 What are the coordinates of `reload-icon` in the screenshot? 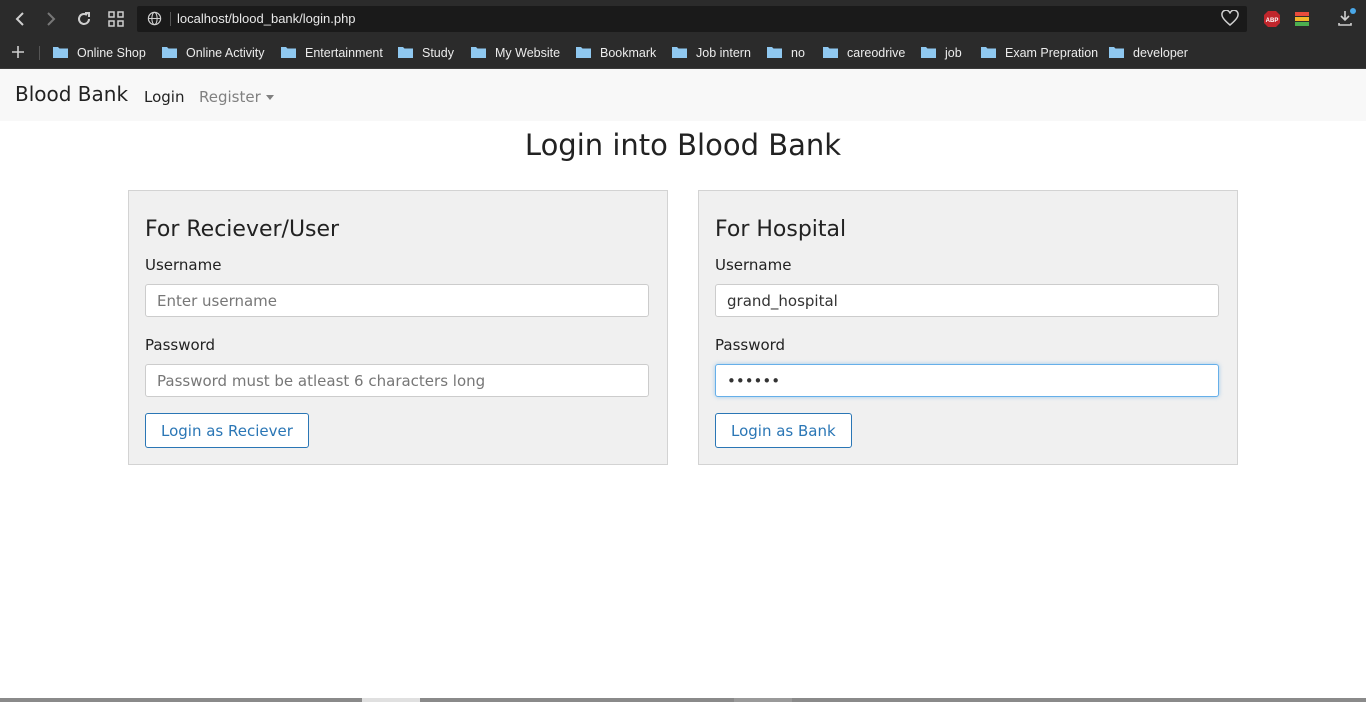 It's located at (84, 19).